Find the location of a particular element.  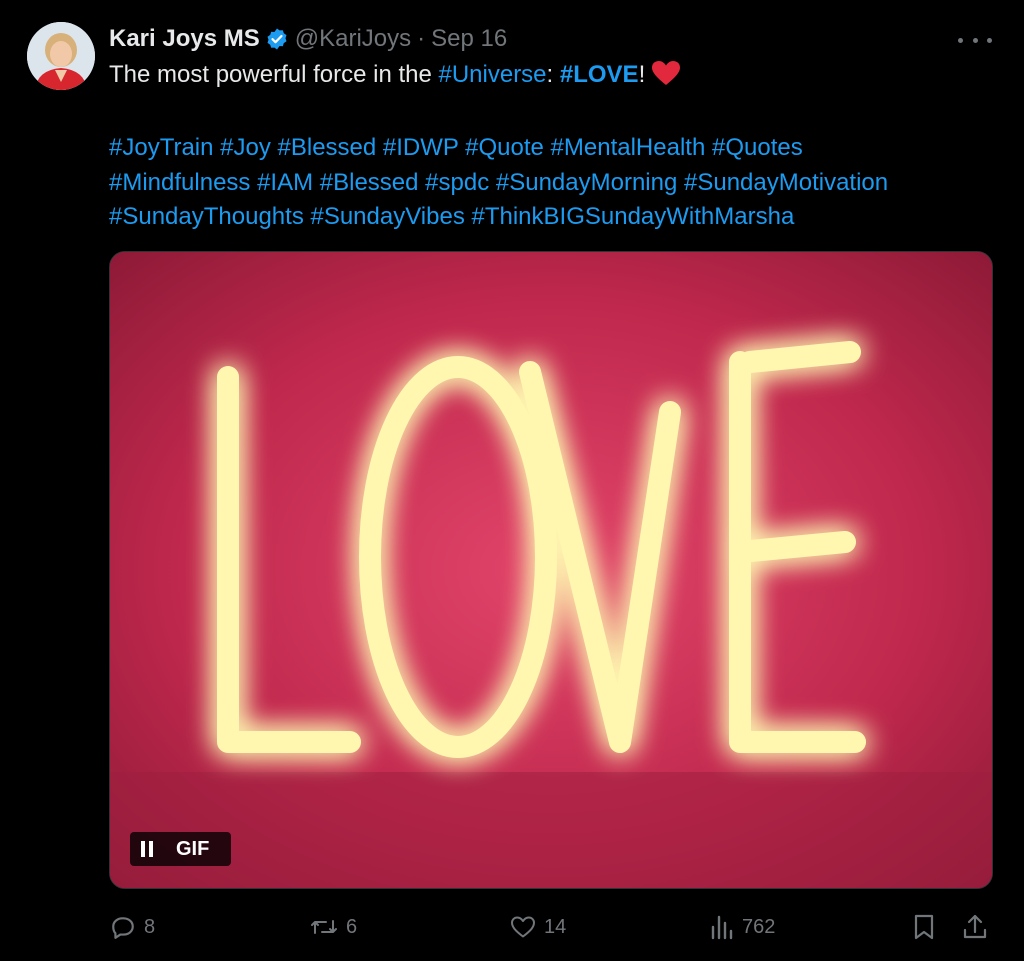

post-date: Sep 16 is located at coordinates (469, 39).